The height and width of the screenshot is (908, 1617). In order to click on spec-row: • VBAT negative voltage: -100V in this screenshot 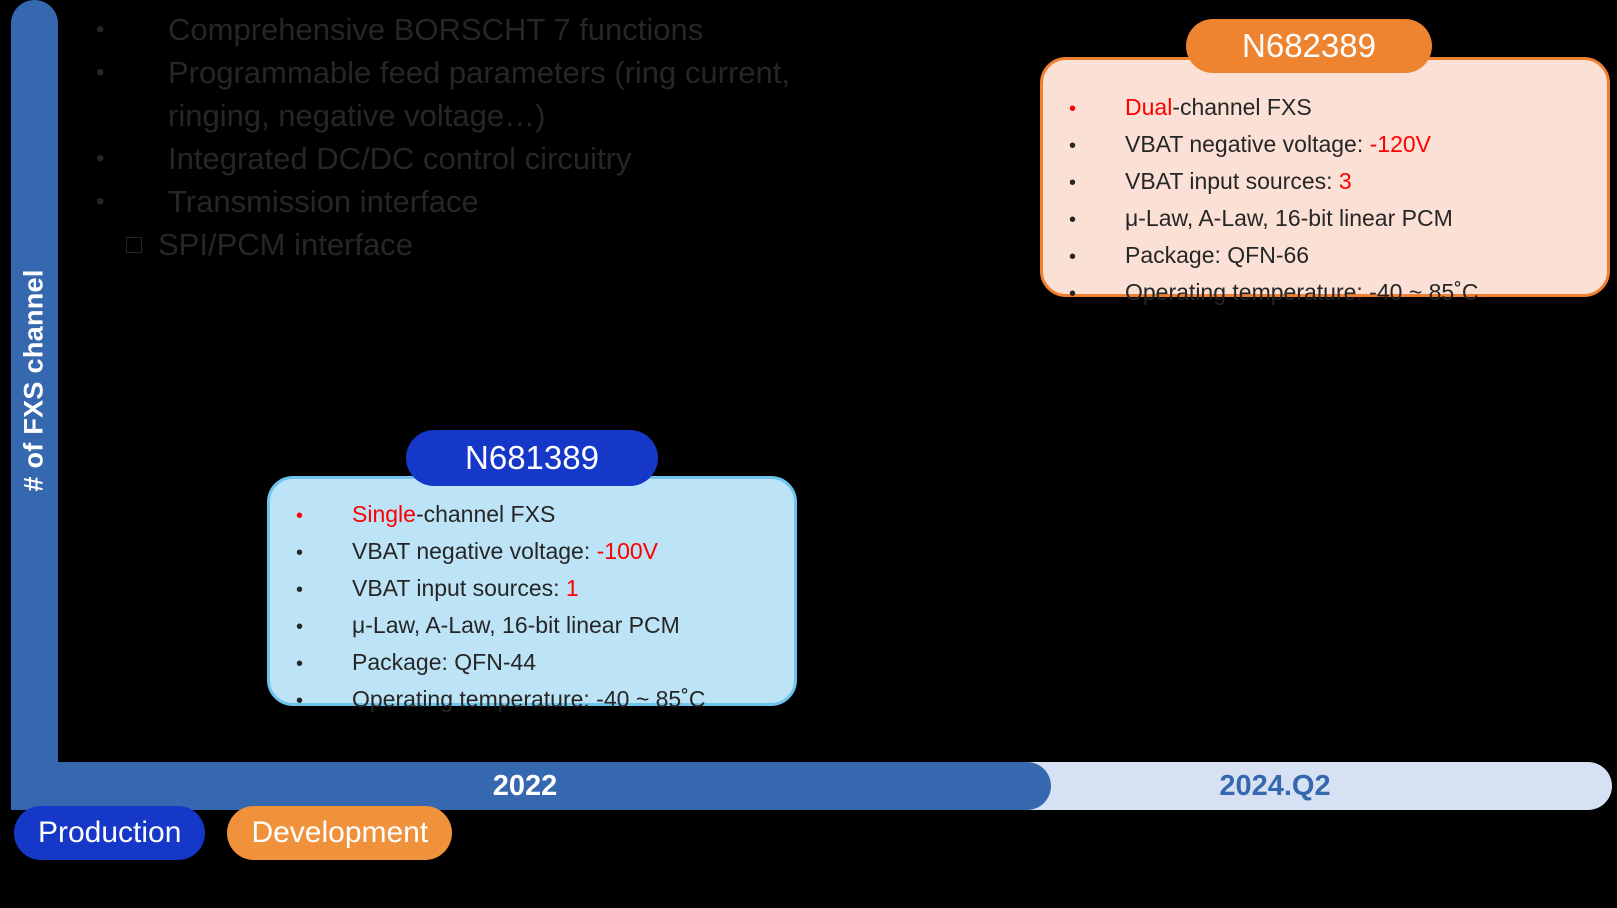, I will do `click(538, 552)`.